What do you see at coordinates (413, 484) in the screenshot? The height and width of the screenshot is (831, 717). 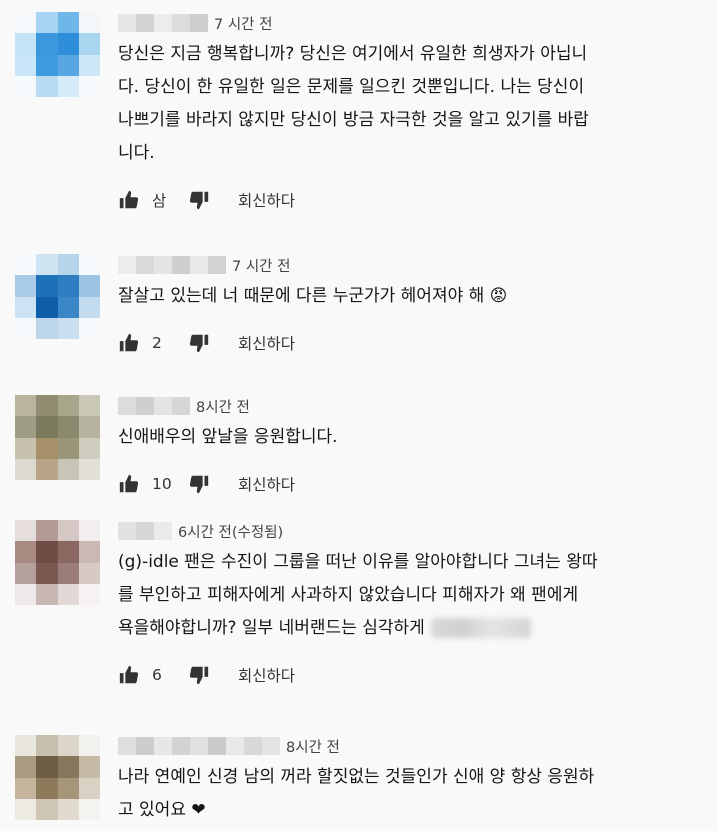 I see `comment-actions: 10 회신하다` at bounding box center [413, 484].